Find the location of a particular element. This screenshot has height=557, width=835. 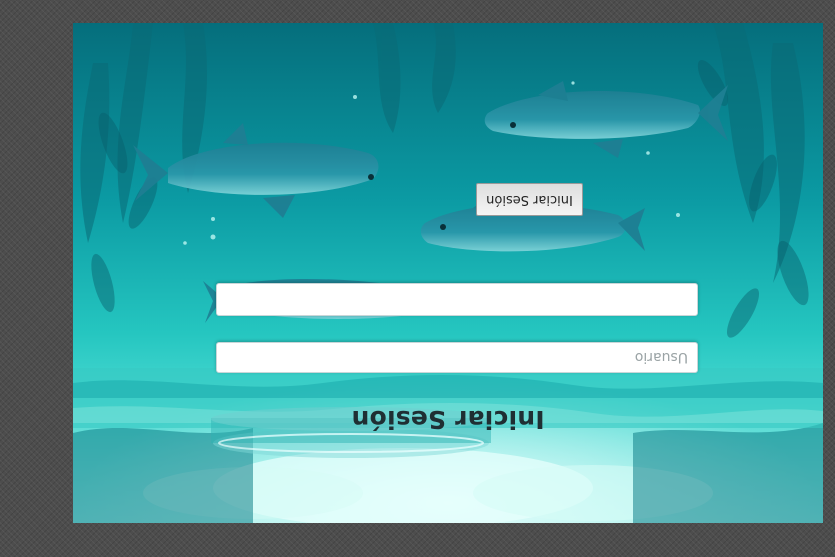

username-input is located at coordinates (457, 357).